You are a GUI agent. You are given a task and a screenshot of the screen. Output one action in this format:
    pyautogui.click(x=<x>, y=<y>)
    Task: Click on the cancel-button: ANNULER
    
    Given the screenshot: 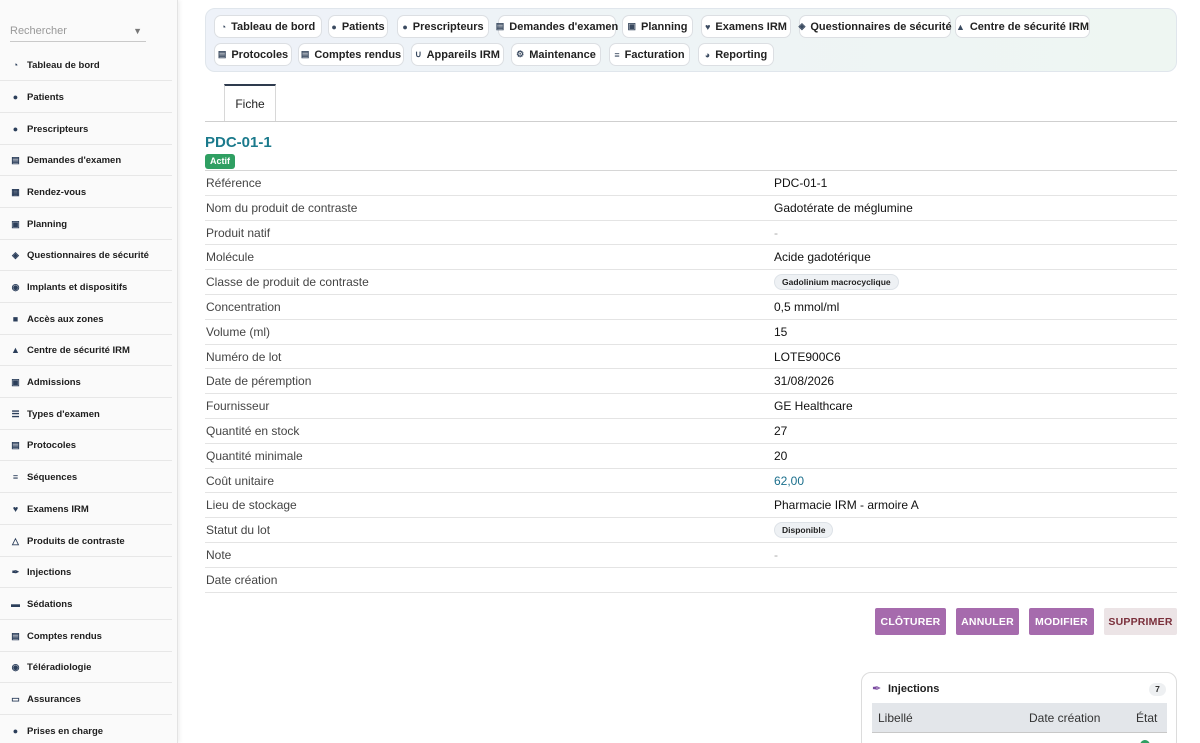 What is the action you would take?
    pyautogui.click(x=987, y=621)
    